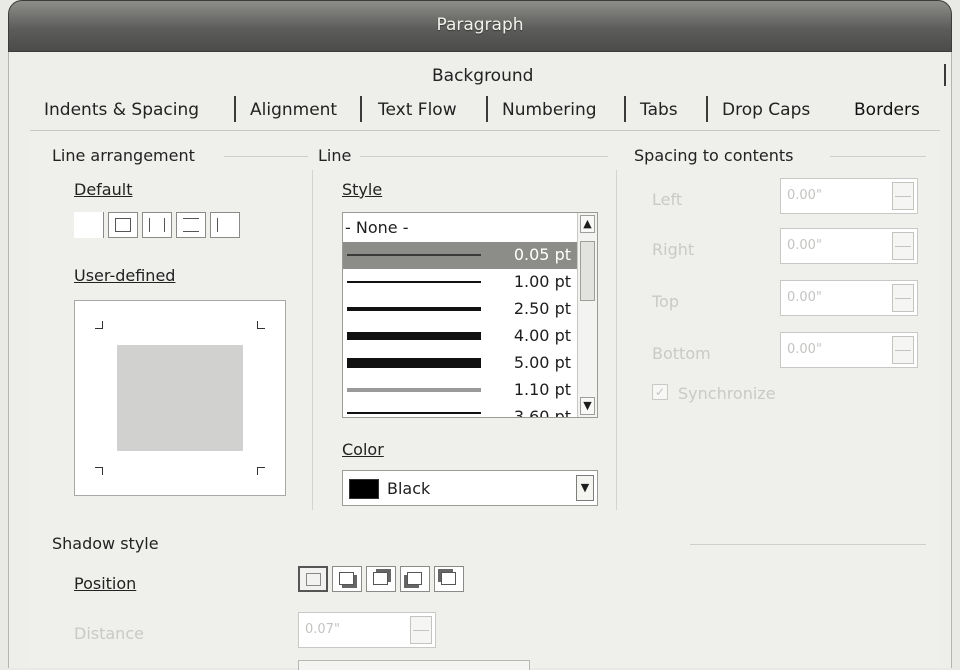 This screenshot has height=670, width=960. Describe the element at coordinates (681, 353) in the screenshot. I see `bottom-label: Bottom` at that location.